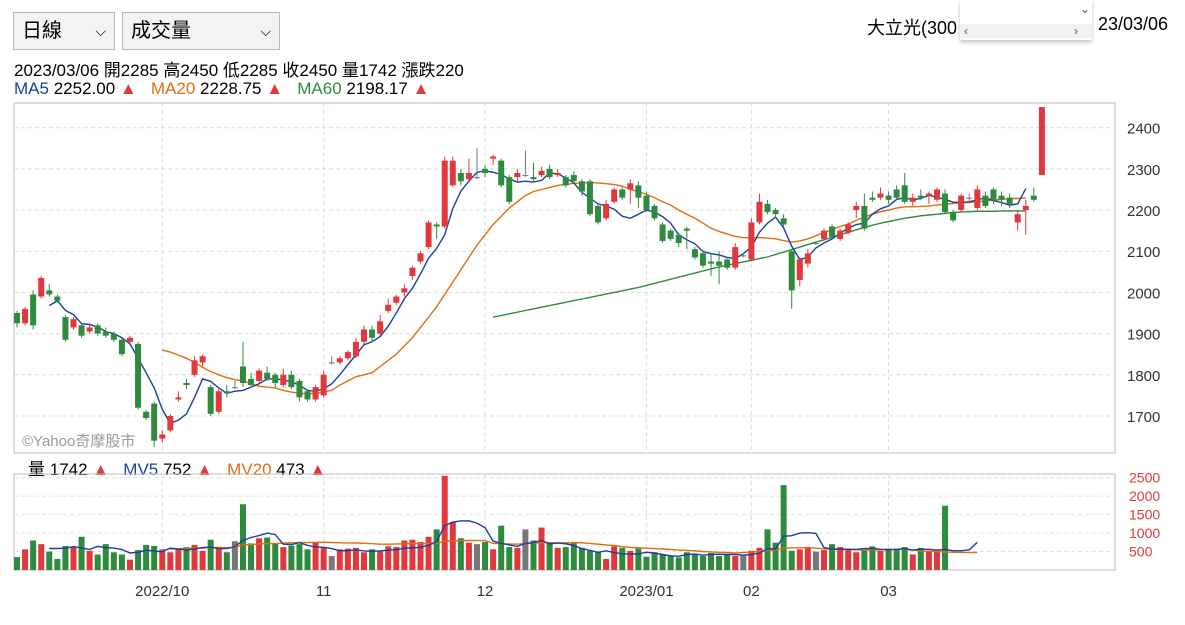 Image resolution: width=1185 pixels, height=625 pixels. What do you see at coordinates (324, 591) in the screenshot?
I see `date-tick-label: 11` at bounding box center [324, 591].